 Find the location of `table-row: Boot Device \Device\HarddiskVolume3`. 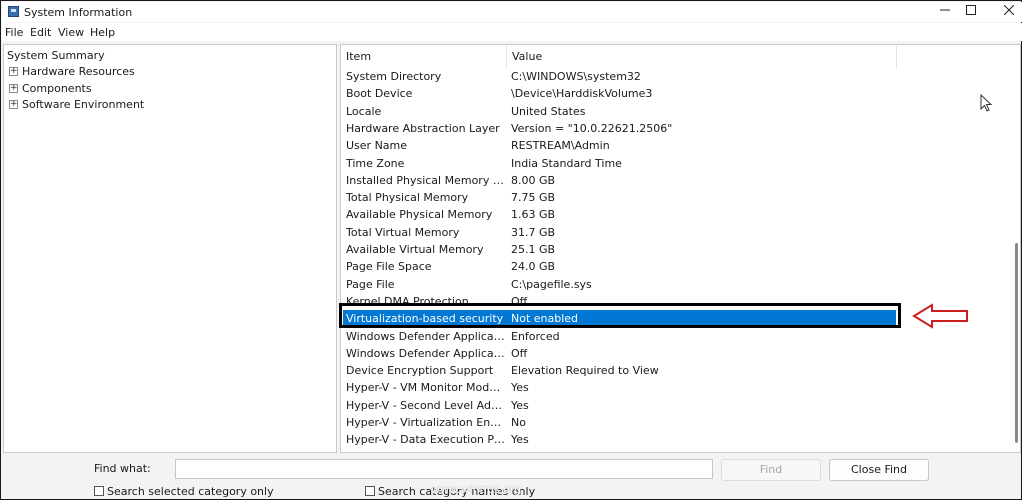

table-row: Boot Device \Device\HarddiskVolume3 is located at coordinates (619, 93).